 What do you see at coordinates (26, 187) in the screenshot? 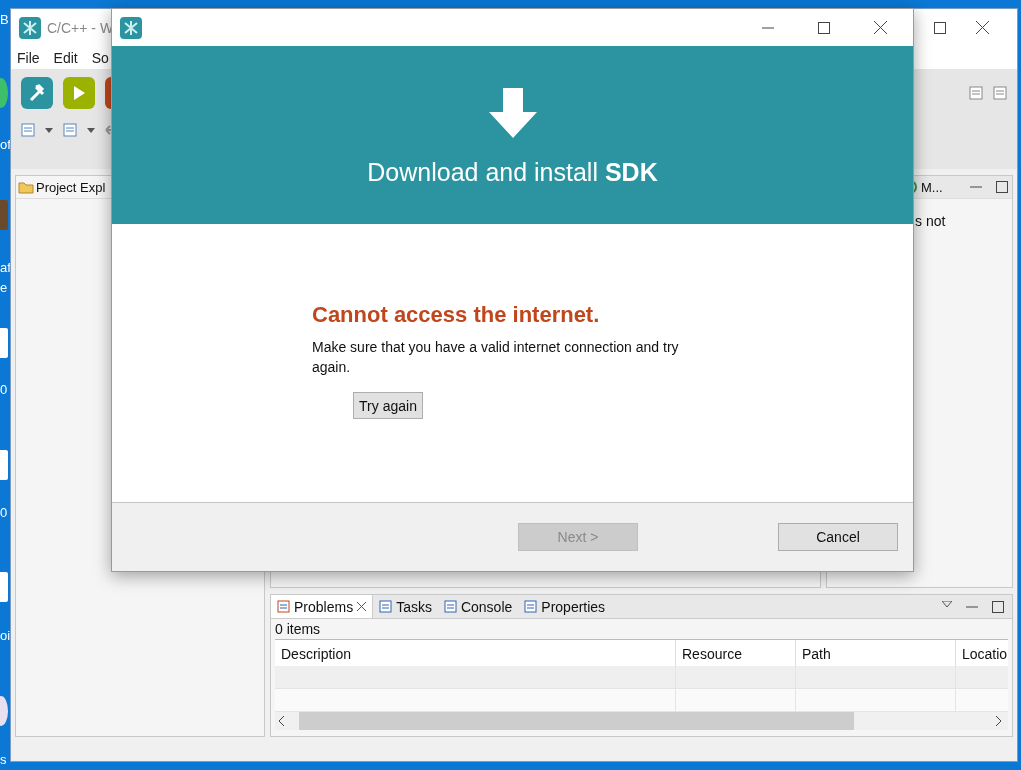
I see `folder-icon` at bounding box center [26, 187].